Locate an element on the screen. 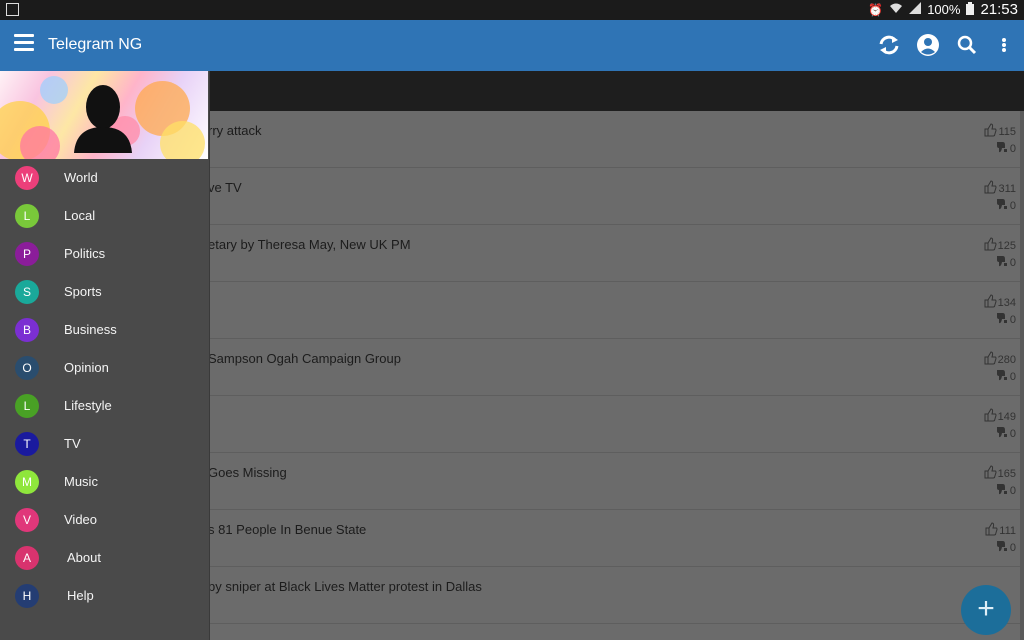 The image size is (1024, 640). like-count: 125 is located at coordinates (999, 245).